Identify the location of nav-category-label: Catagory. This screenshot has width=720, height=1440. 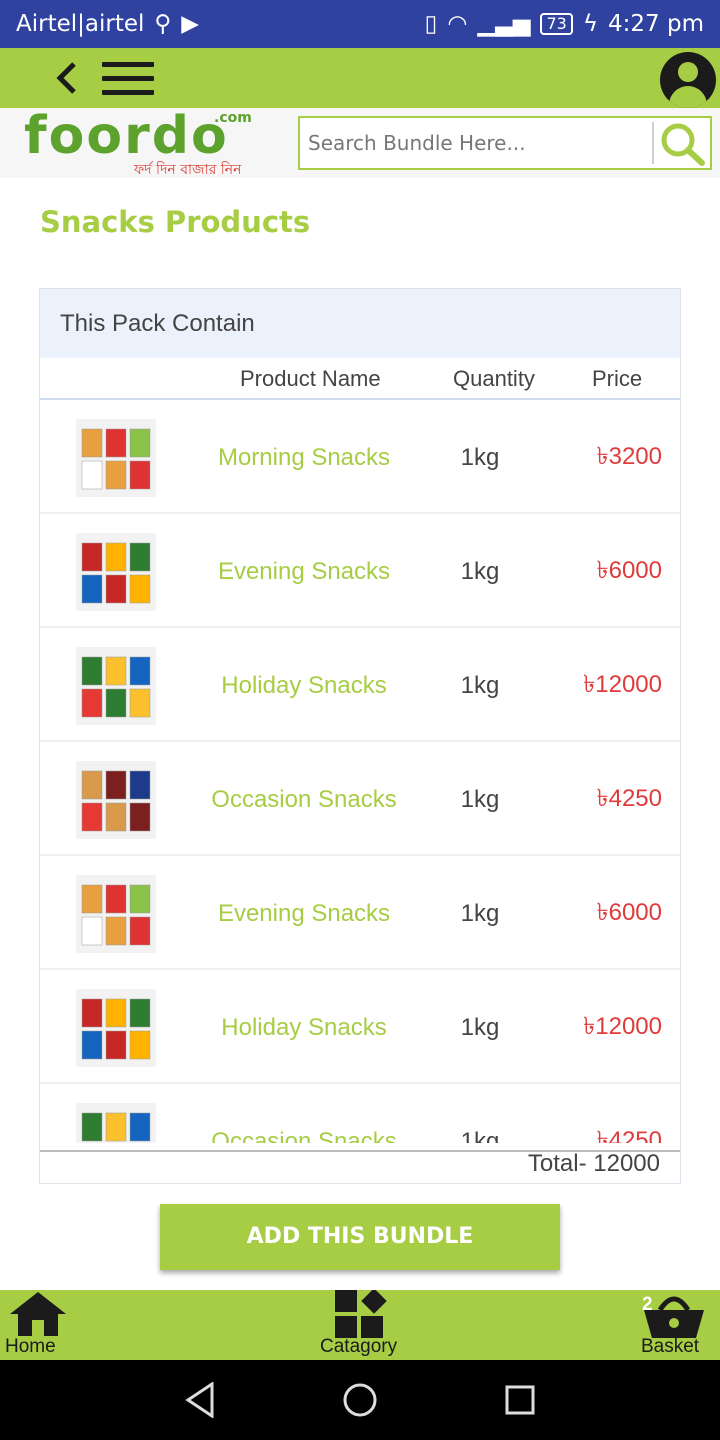
(359, 1346).